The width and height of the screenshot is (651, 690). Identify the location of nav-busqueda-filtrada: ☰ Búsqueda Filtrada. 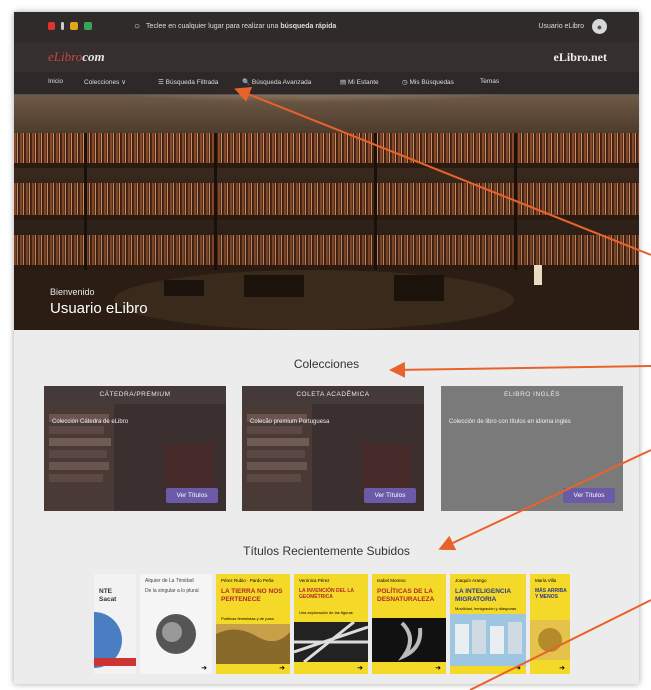
(188, 82).